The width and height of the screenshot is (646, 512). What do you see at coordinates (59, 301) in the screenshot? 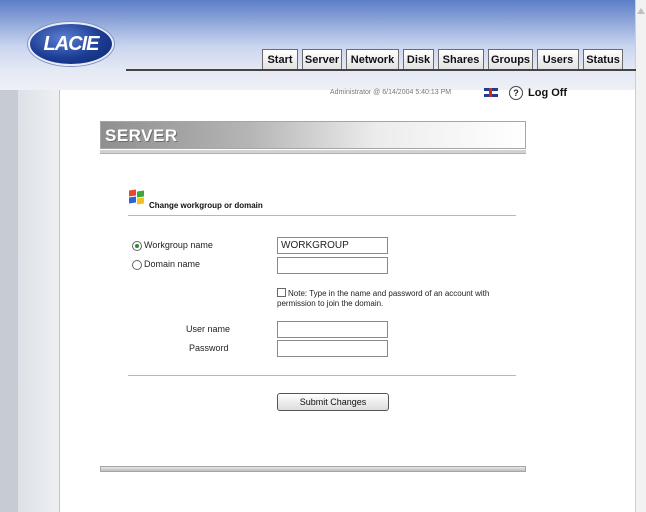
I see `left-divider` at bounding box center [59, 301].